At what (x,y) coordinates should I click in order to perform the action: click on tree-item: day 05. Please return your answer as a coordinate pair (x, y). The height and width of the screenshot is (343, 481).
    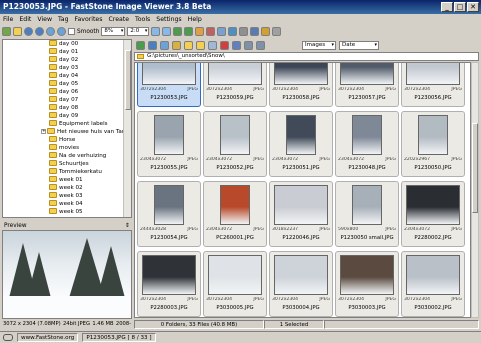
    Looking at the image, I should click on (63, 84).